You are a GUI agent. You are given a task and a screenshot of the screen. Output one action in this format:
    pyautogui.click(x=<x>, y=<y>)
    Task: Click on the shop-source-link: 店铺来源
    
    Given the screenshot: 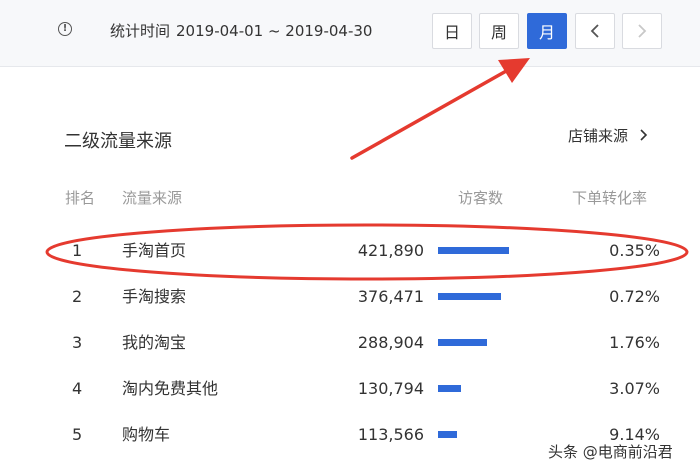 What is the action you would take?
    pyautogui.click(x=608, y=135)
    